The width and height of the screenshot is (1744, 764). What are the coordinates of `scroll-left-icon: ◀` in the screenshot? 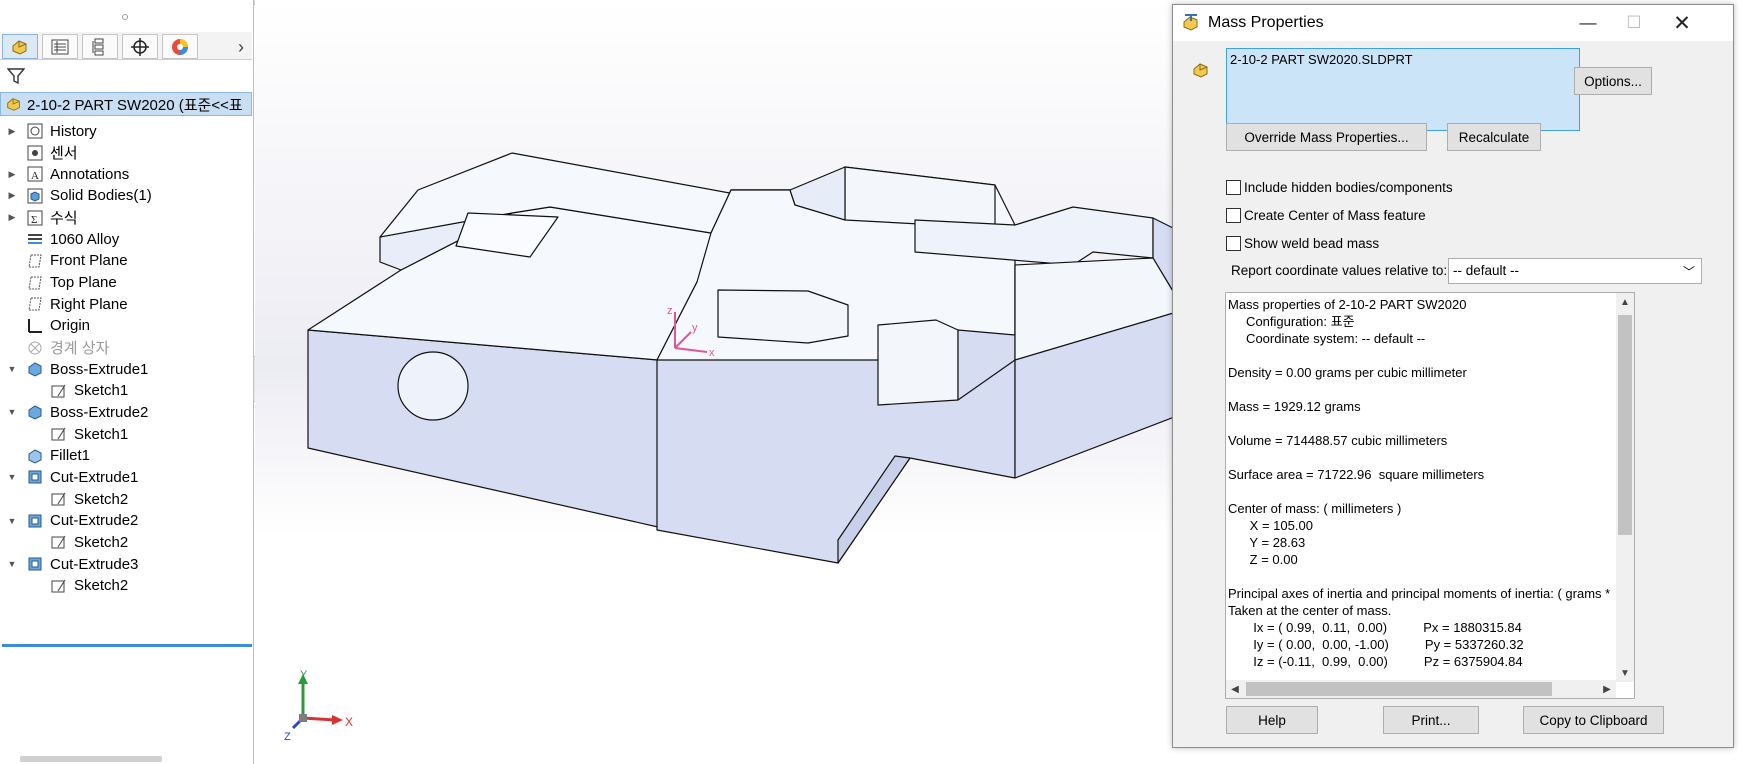 It's located at (1235, 689).